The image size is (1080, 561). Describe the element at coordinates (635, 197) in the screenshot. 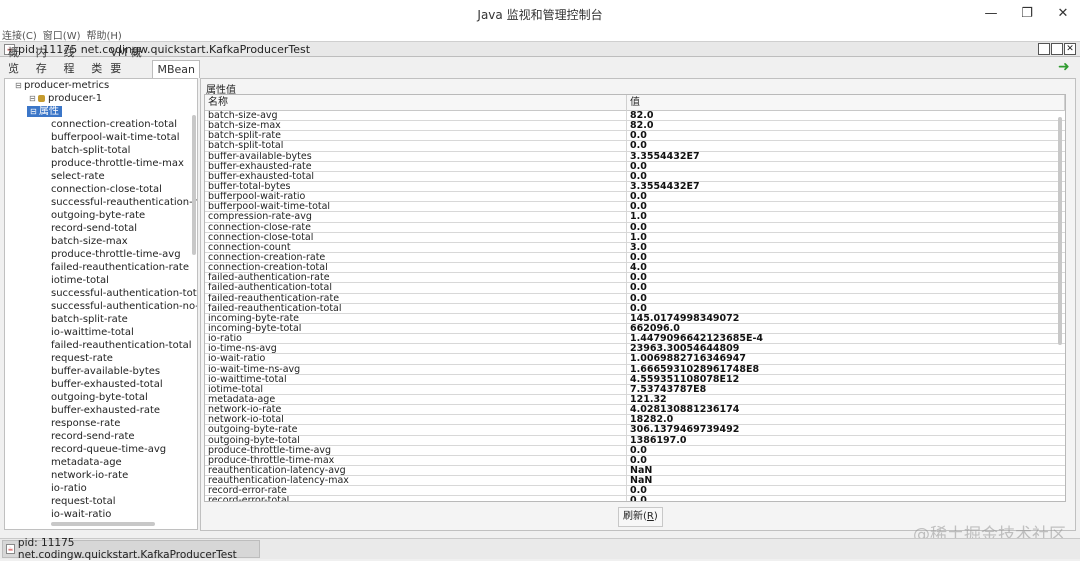

I see `table-row: bufferpool-wait-ratio 0.0` at that location.